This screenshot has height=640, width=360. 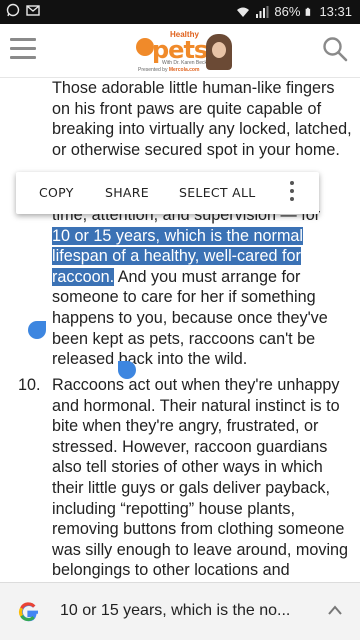 I want to click on chevron-up-icon, so click(x=335, y=610).